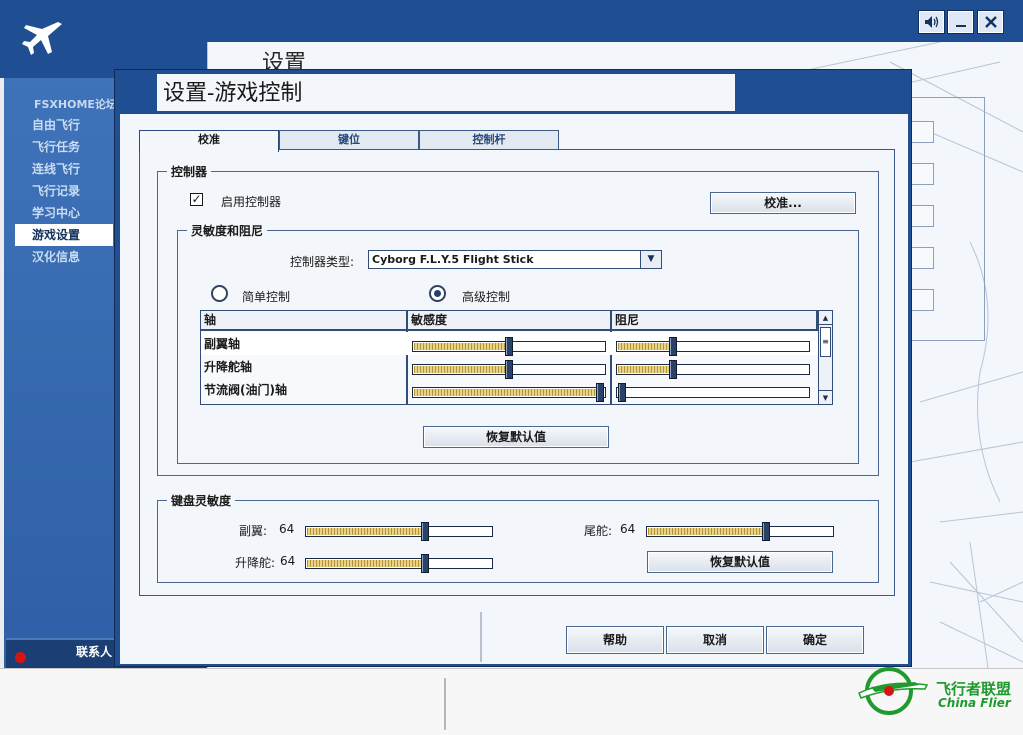 The width and height of the screenshot is (1023, 735). I want to click on controller-type-label: 控制器类型:, so click(322, 262).